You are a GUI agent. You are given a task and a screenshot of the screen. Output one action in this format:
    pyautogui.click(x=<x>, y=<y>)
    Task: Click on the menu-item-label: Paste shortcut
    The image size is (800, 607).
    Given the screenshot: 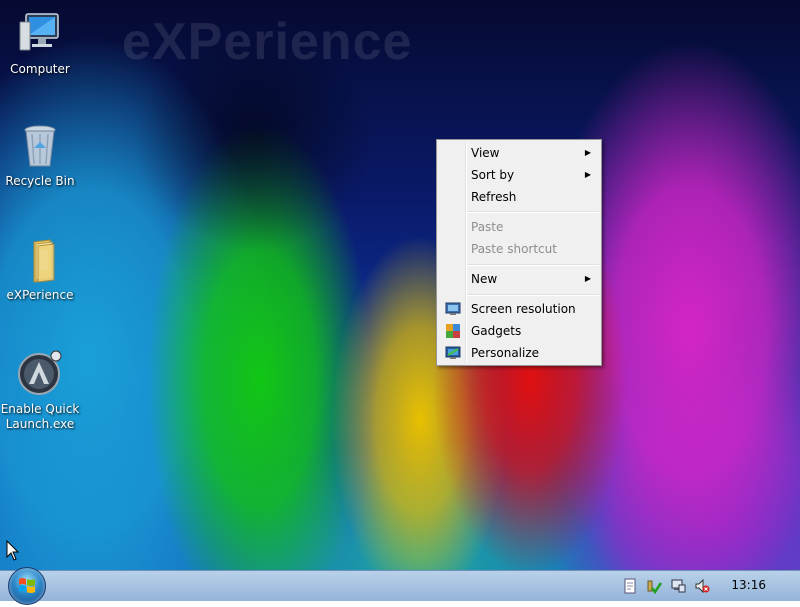 What is the action you would take?
    pyautogui.click(x=514, y=249)
    